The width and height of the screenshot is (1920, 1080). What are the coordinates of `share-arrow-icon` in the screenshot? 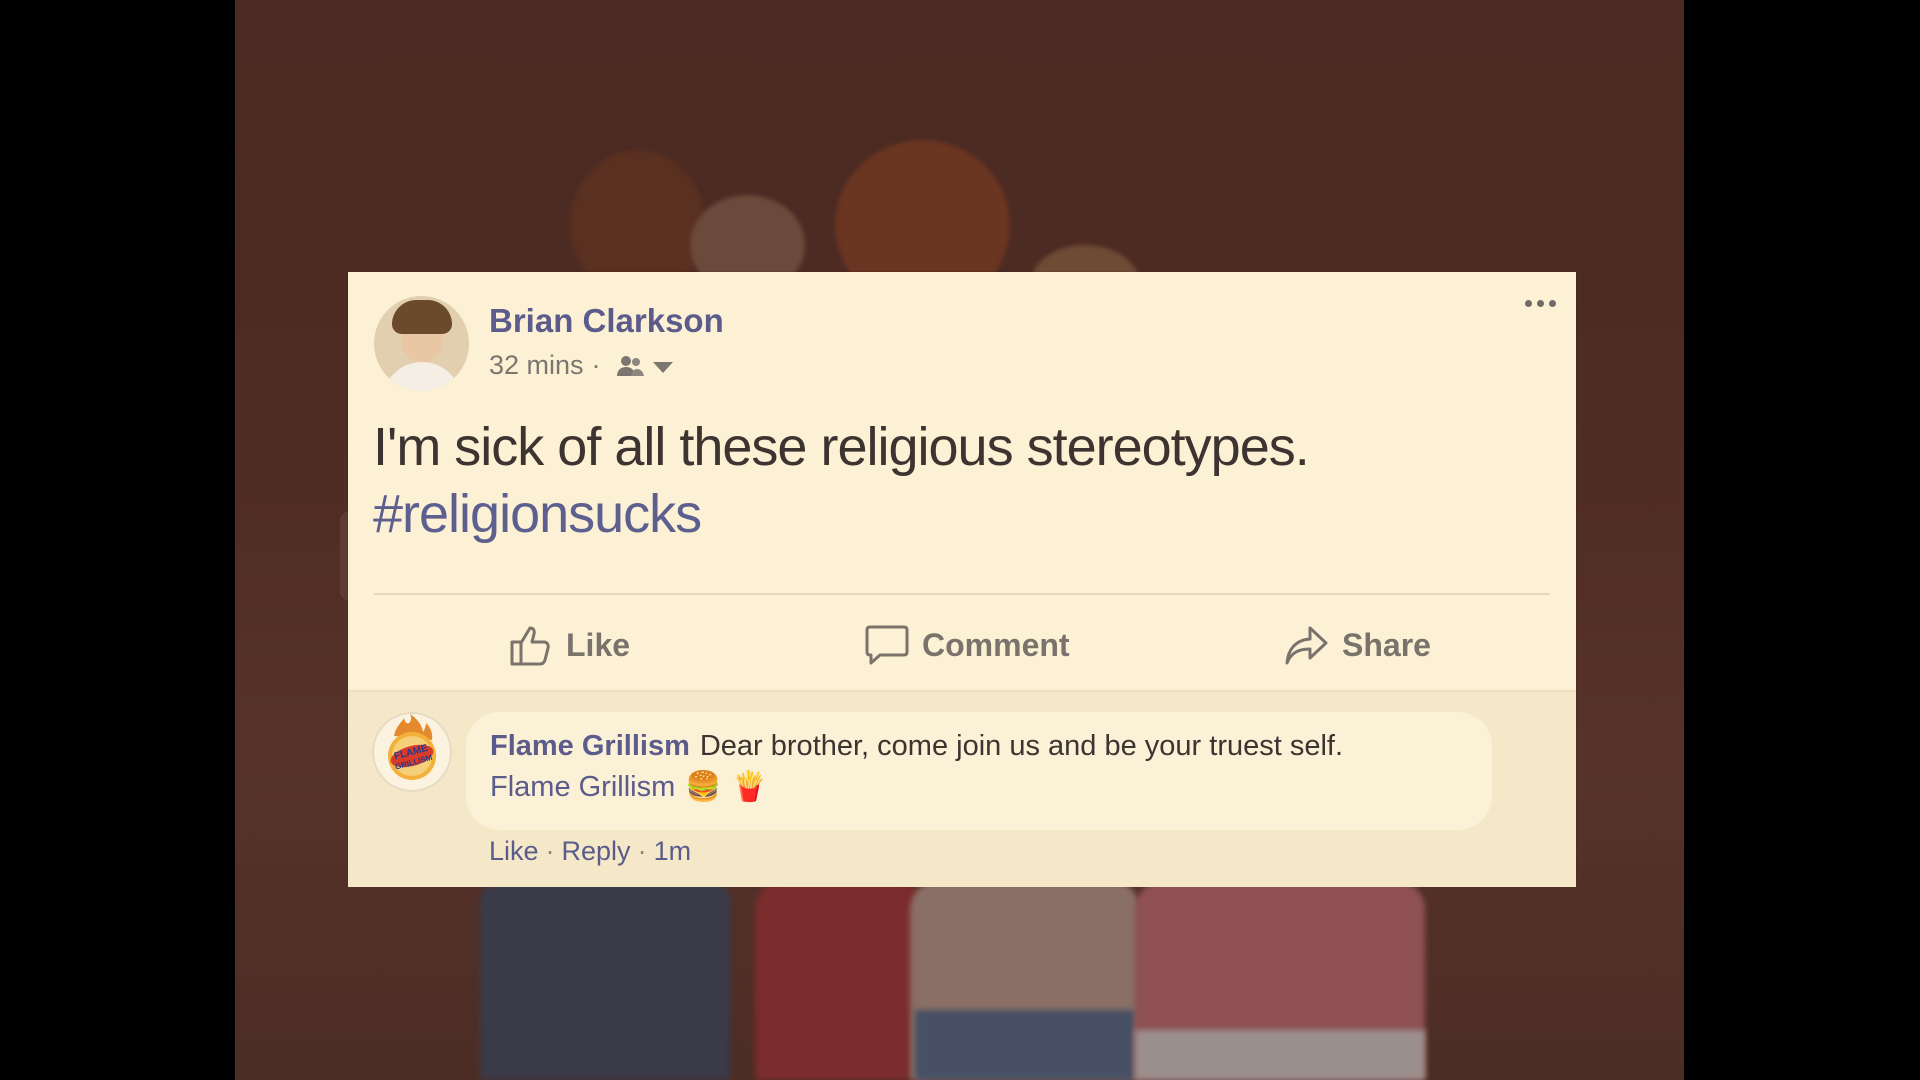 It's located at (1306, 645).